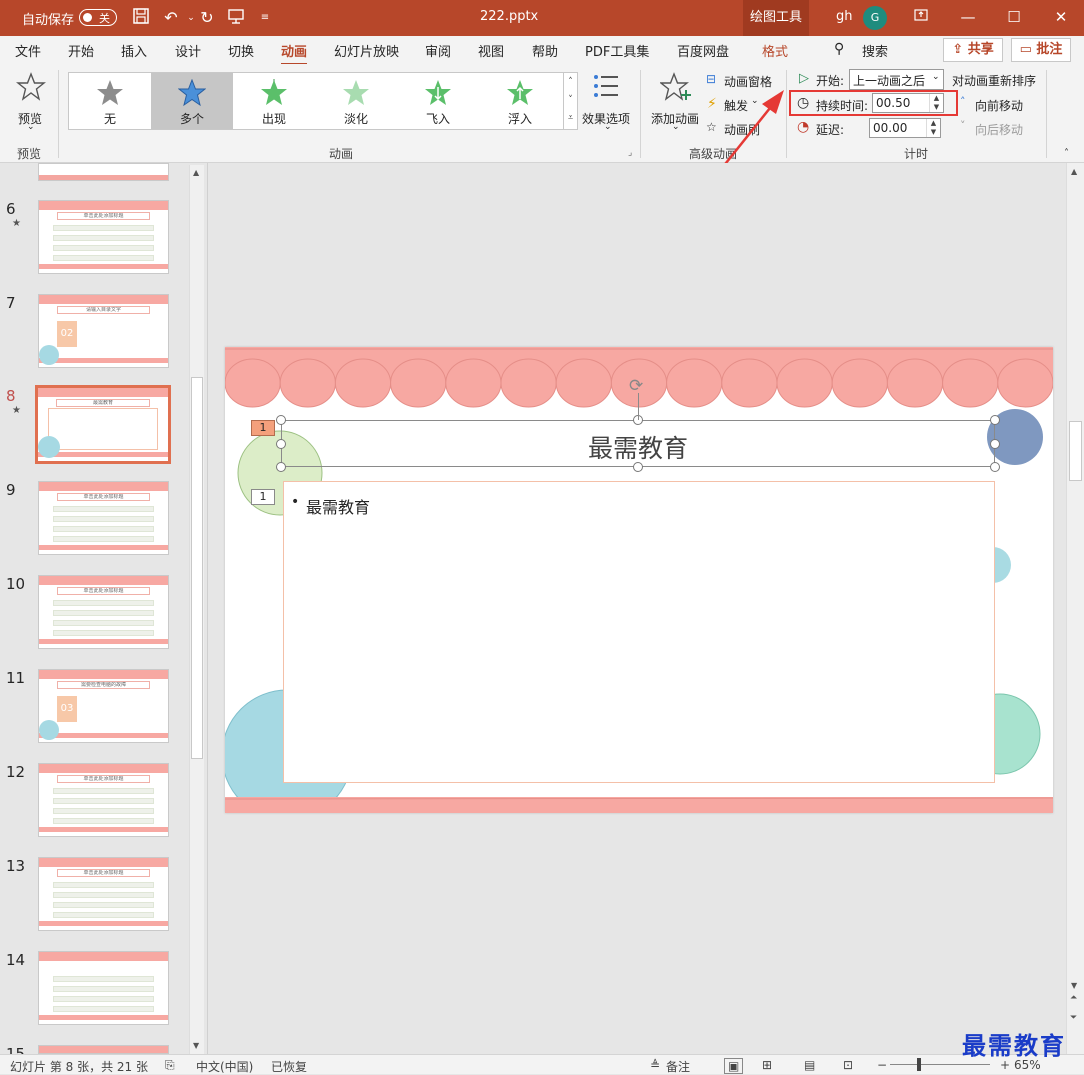  I want to click on tab-insert: 插入, so click(134, 50).